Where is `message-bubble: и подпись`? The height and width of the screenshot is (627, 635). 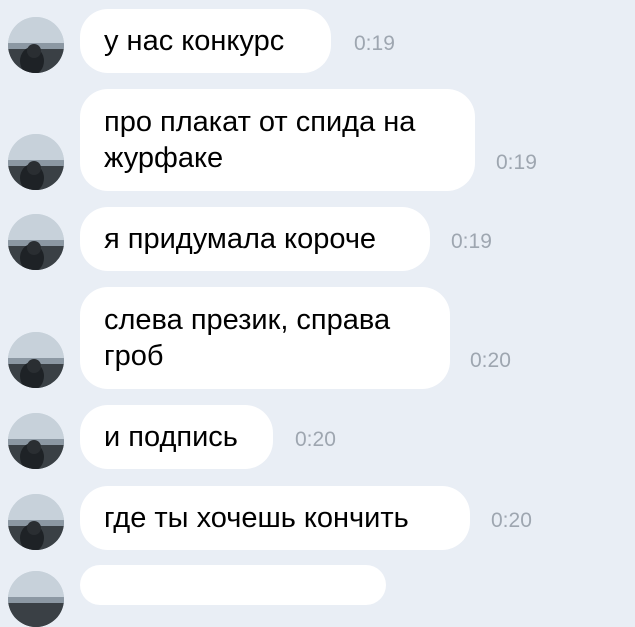
message-bubble: и подпись is located at coordinates (176, 437).